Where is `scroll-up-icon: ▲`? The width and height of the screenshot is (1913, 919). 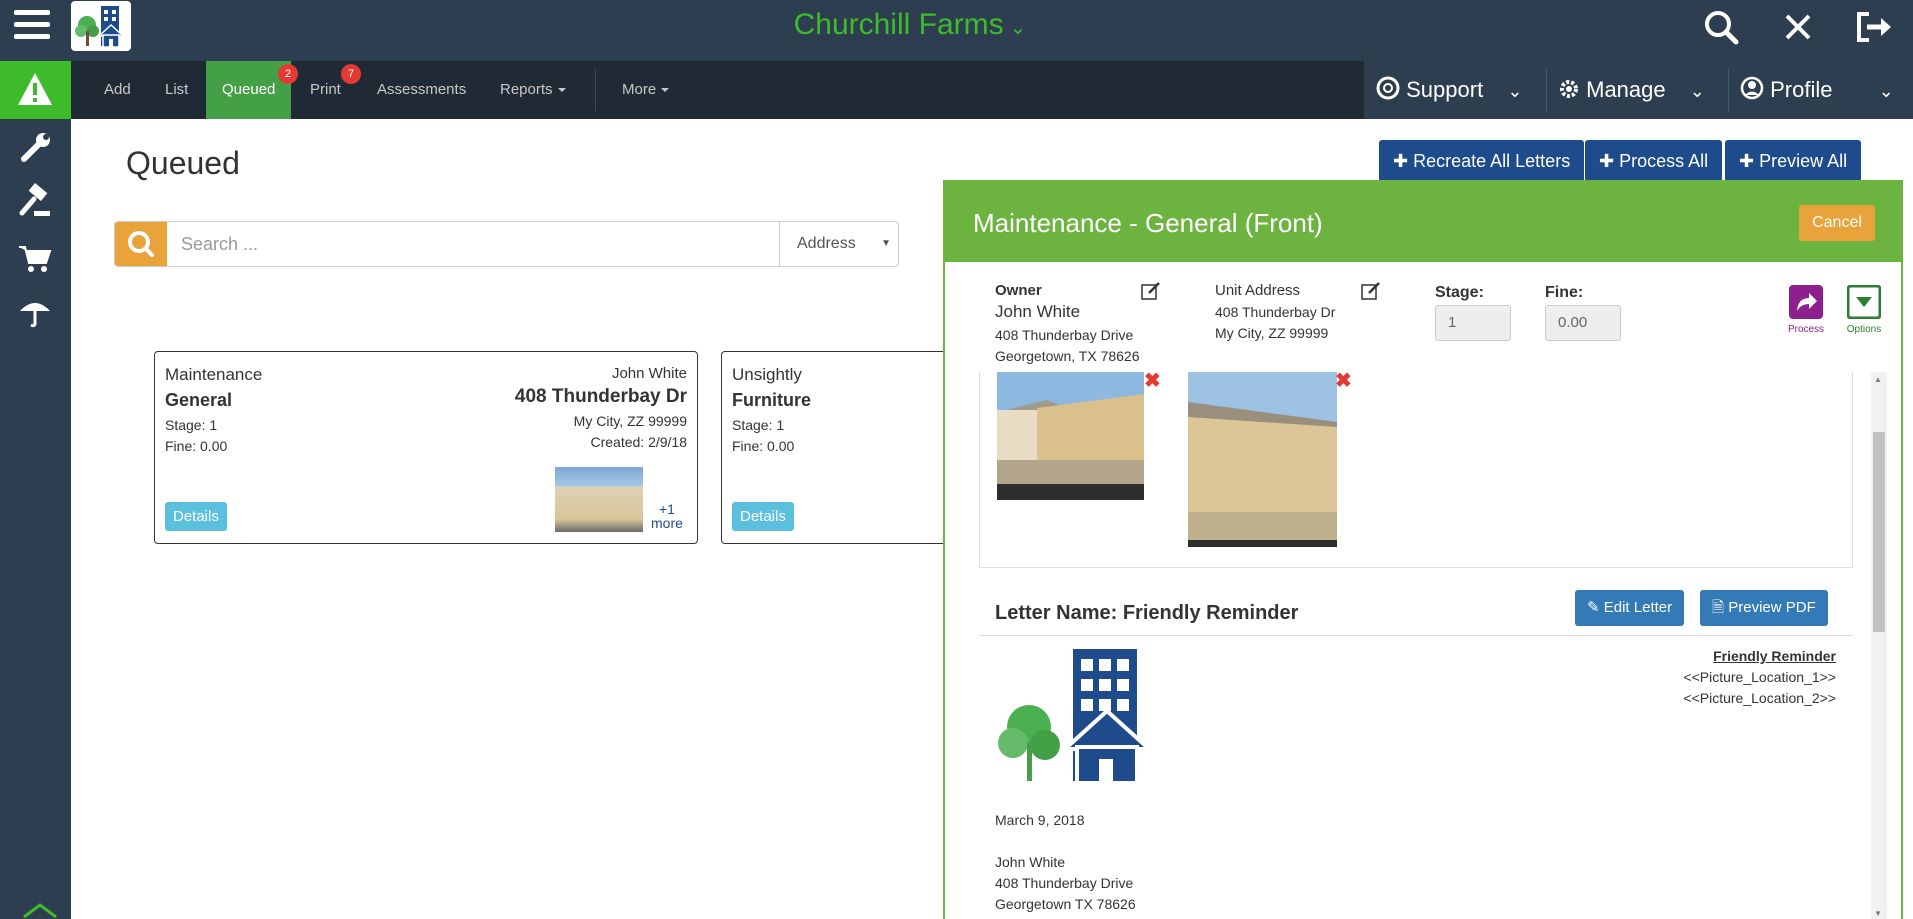 scroll-up-icon: ▲ is located at coordinates (1878, 379).